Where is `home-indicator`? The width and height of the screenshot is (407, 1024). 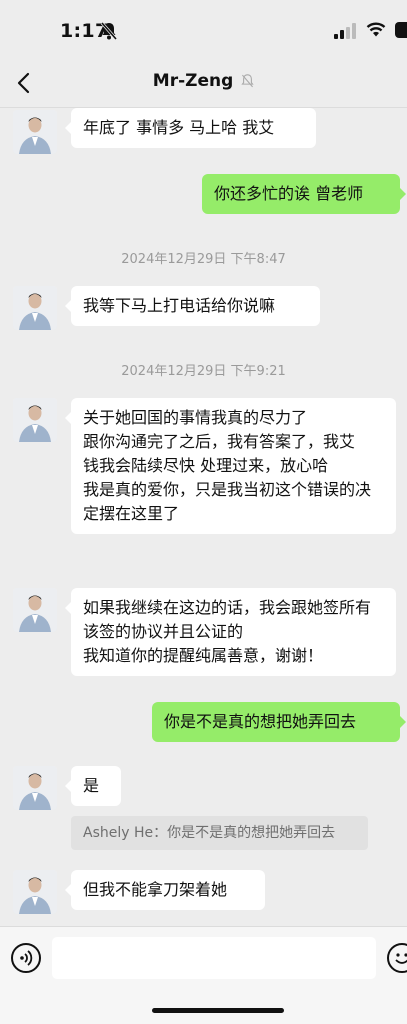
home-indicator is located at coordinates (218, 1010).